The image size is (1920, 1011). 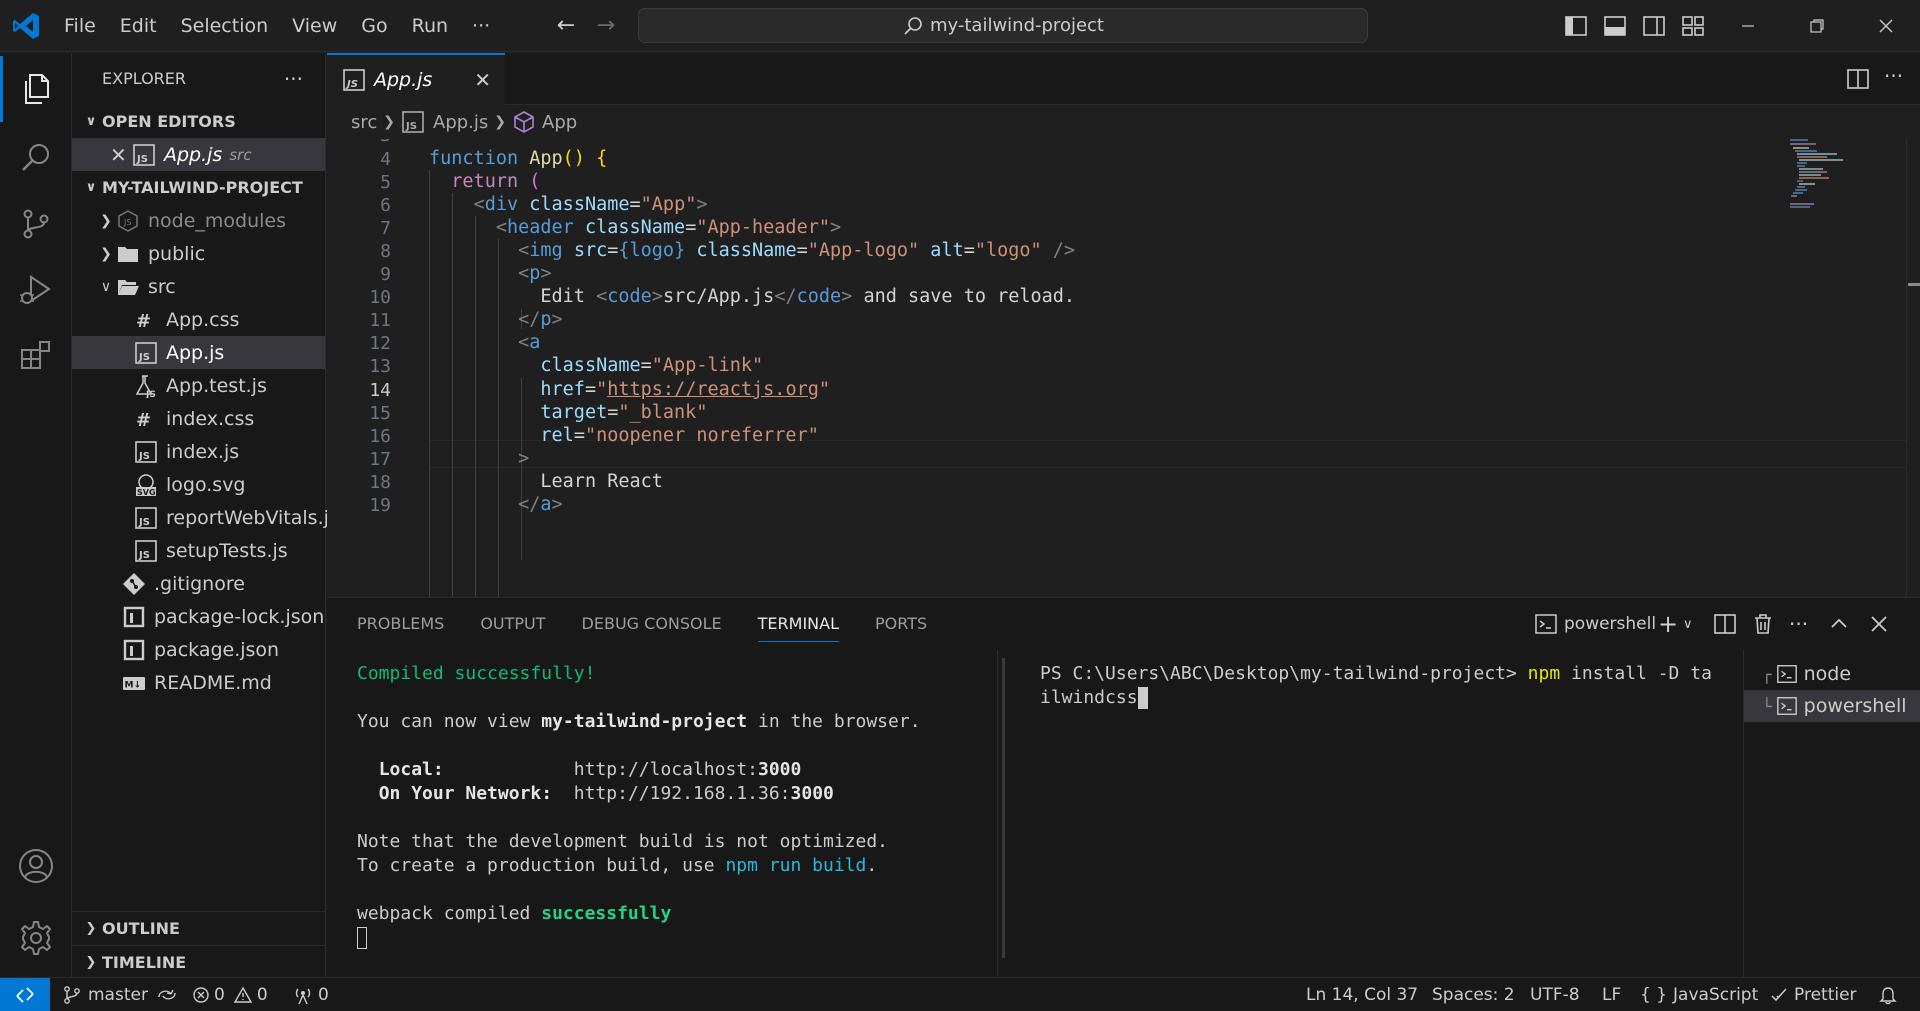 I want to click on tree-item-app-test-js: JS App.test.js, so click(x=198, y=385).